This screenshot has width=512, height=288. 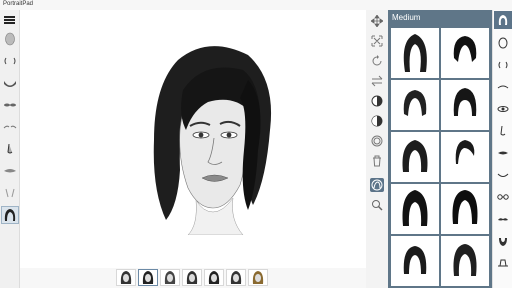 I want to click on title-bar: PortraitPad, so click(x=256, y=5).